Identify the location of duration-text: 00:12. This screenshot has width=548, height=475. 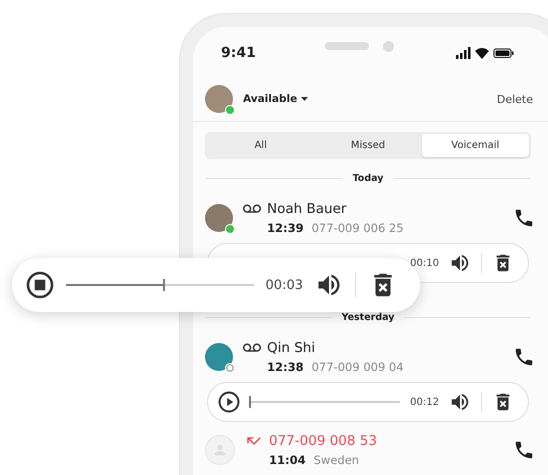
(424, 402).